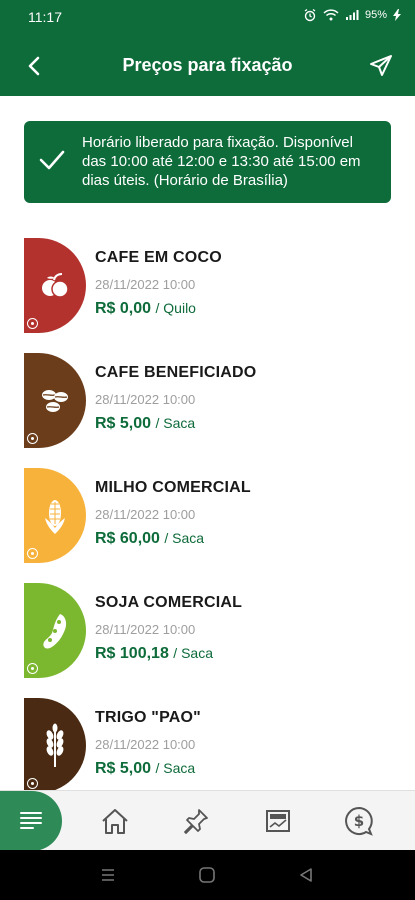 The width and height of the screenshot is (415, 900). I want to click on item-price-row: R$ 0,00 / Quilo, so click(145, 309).